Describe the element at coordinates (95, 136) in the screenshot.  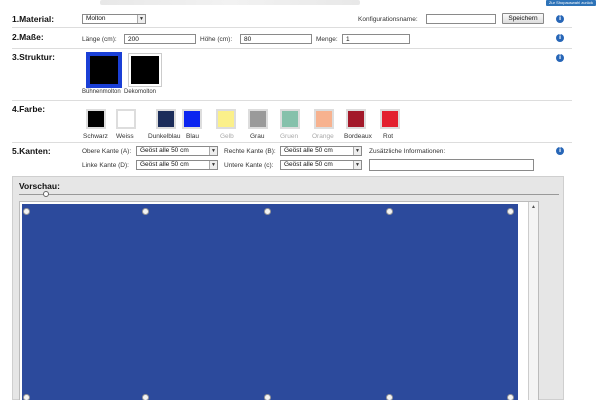
I see `color-label: Schwarz` at that location.